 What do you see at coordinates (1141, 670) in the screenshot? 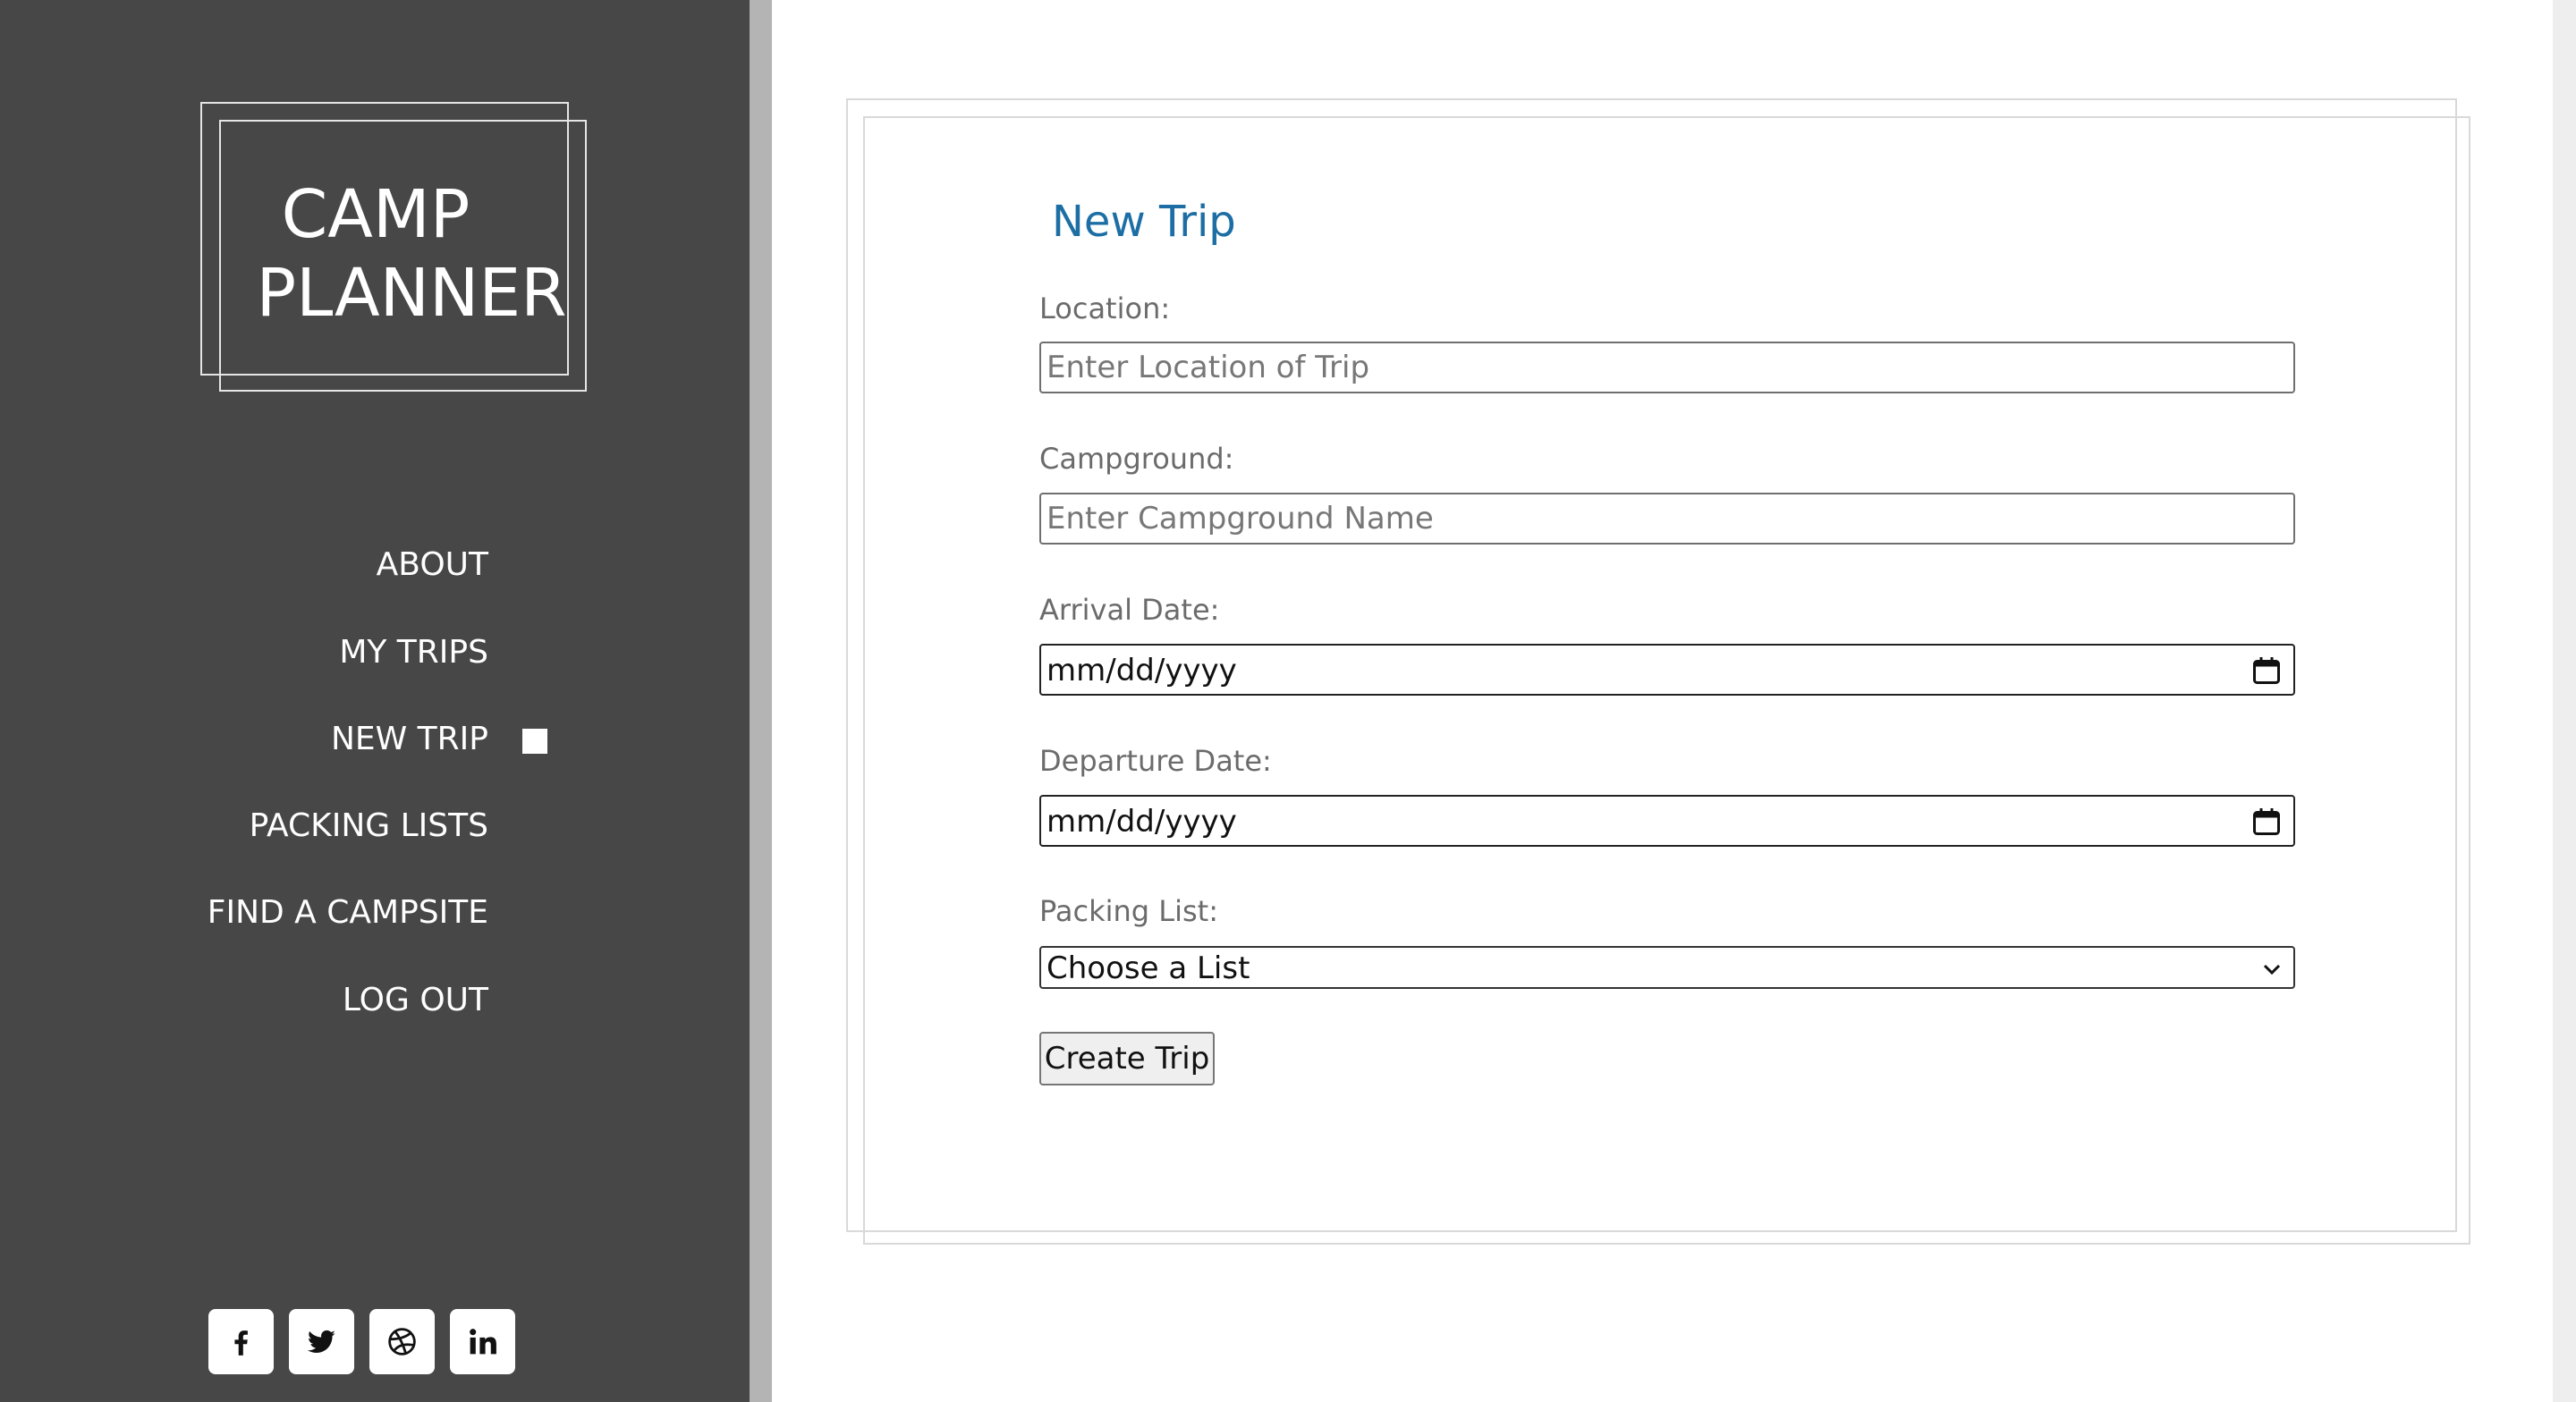
I see `arrival-date-value: mm/dd/yyyy` at bounding box center [1141, 670].